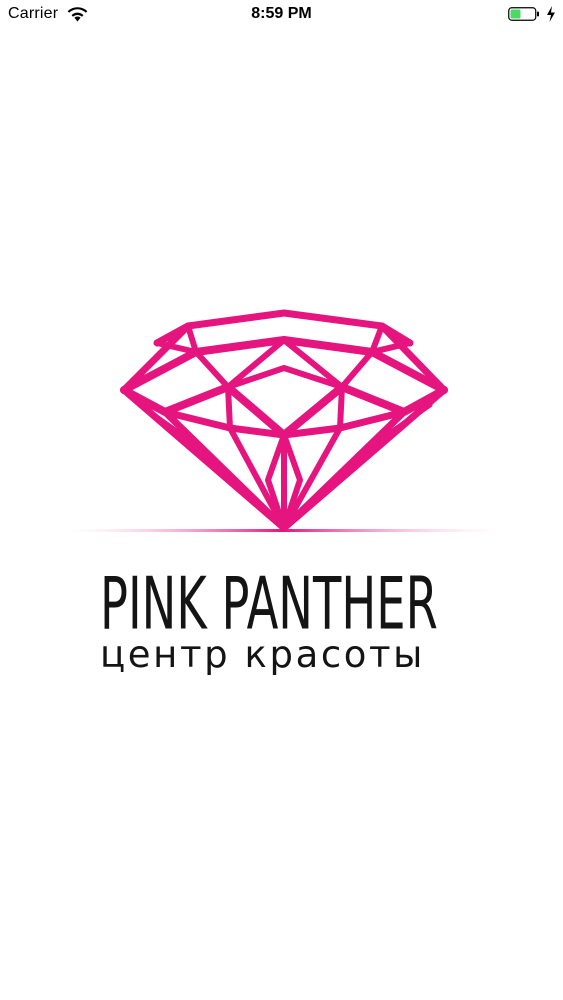  What do you see at coordinates (282, 530) in the screenshot?
I see `divider-line` at bounding box center [282, 530].